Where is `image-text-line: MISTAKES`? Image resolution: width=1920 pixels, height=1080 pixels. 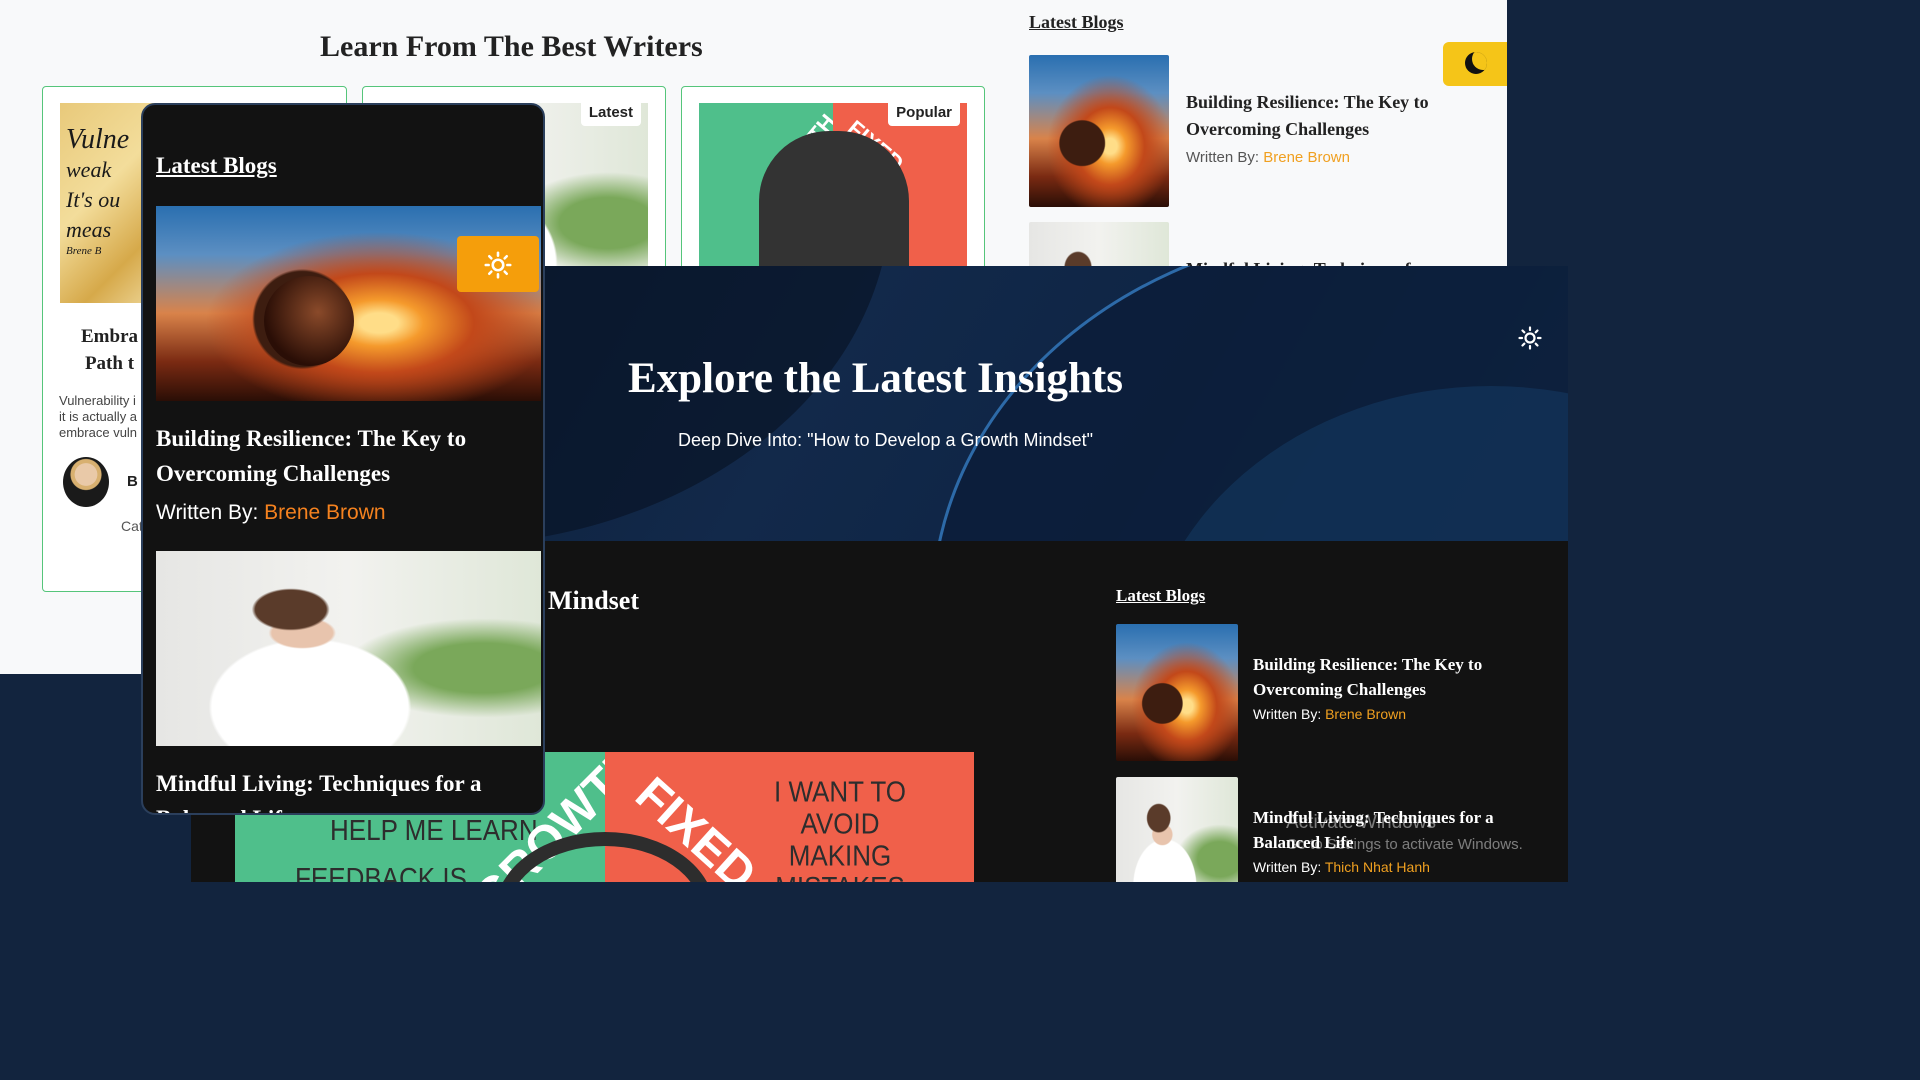
image-text-line: MISTAKES is located at coordinates (840, 876).